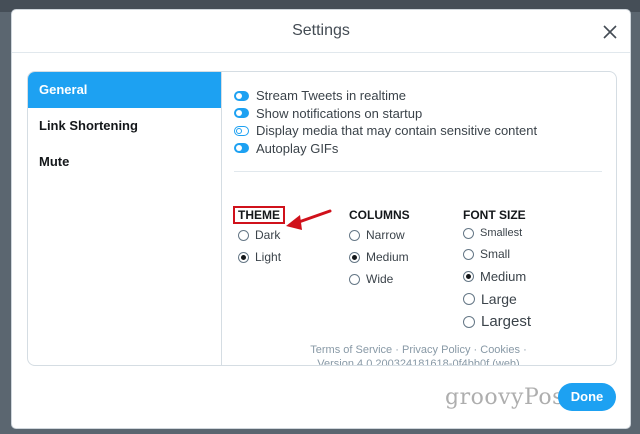 This screenshot has height=434, width=640. What do you see at coordinates (501, 233) in the screenshot?
I see `radio-label: Smallest` at bounding box center [501, 233].